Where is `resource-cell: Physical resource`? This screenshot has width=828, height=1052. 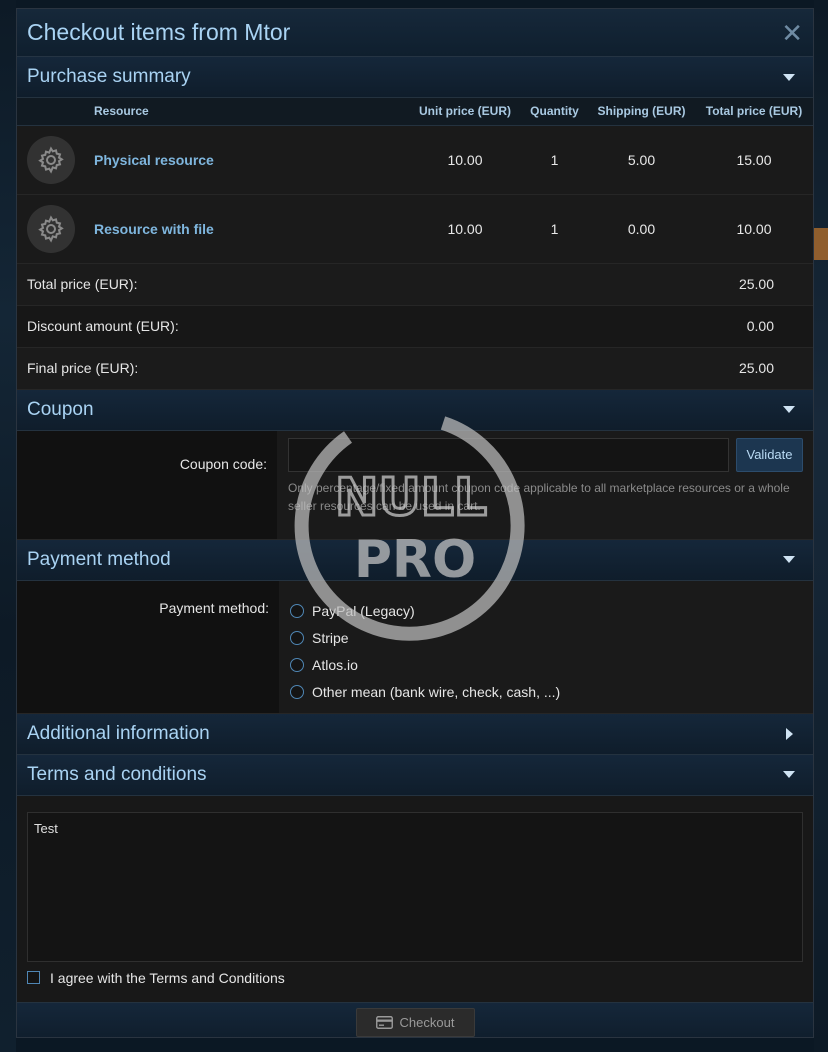
resource-cell: Physical resource is located at coordinates (213, 159).